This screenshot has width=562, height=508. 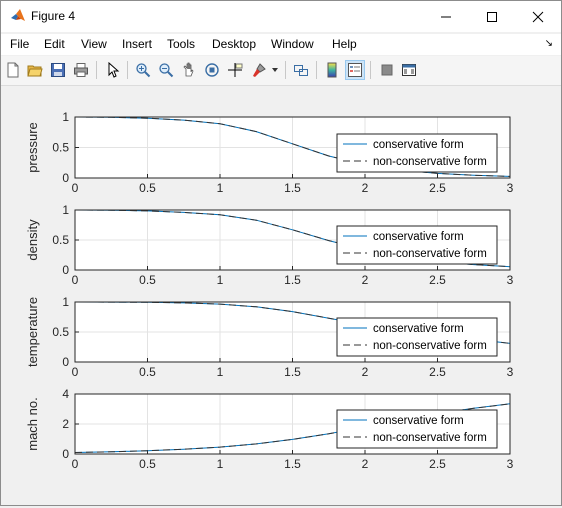 I want to click on menu-window: Window, so click(x=292, y=44).